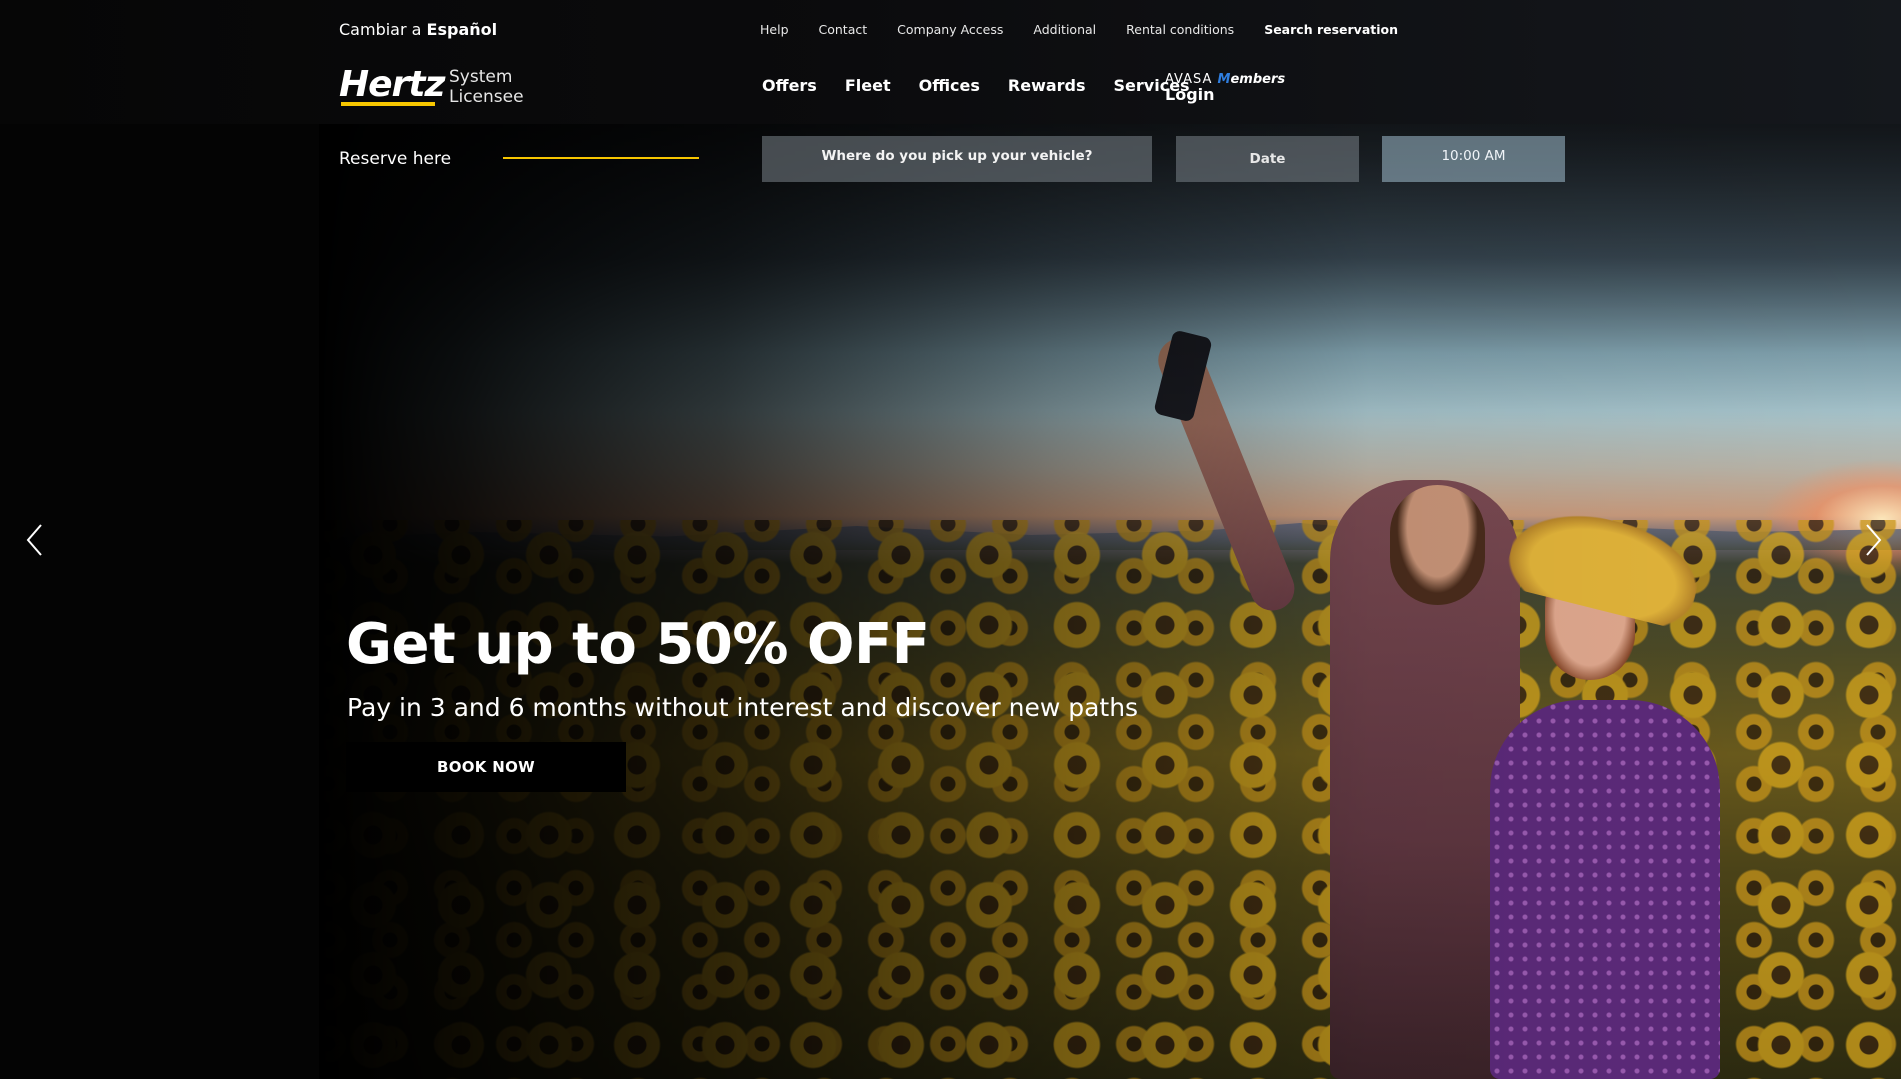 The height and width of the screenshot is (1079, 1901). I want to click on carousel-prev-button, so click(35, 540).